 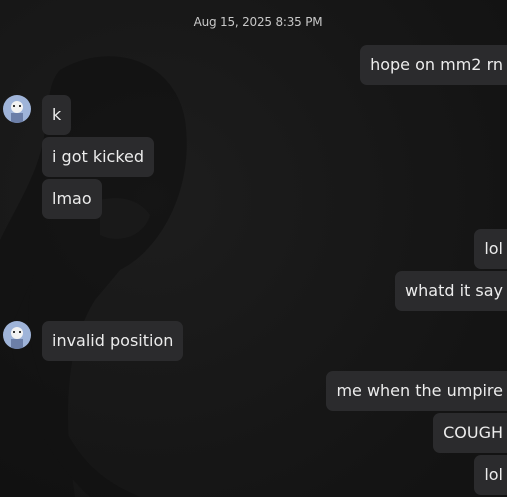 I want to click on message-bubble-outgoing: hope on mm2 rn, so click(x=433, y=65).